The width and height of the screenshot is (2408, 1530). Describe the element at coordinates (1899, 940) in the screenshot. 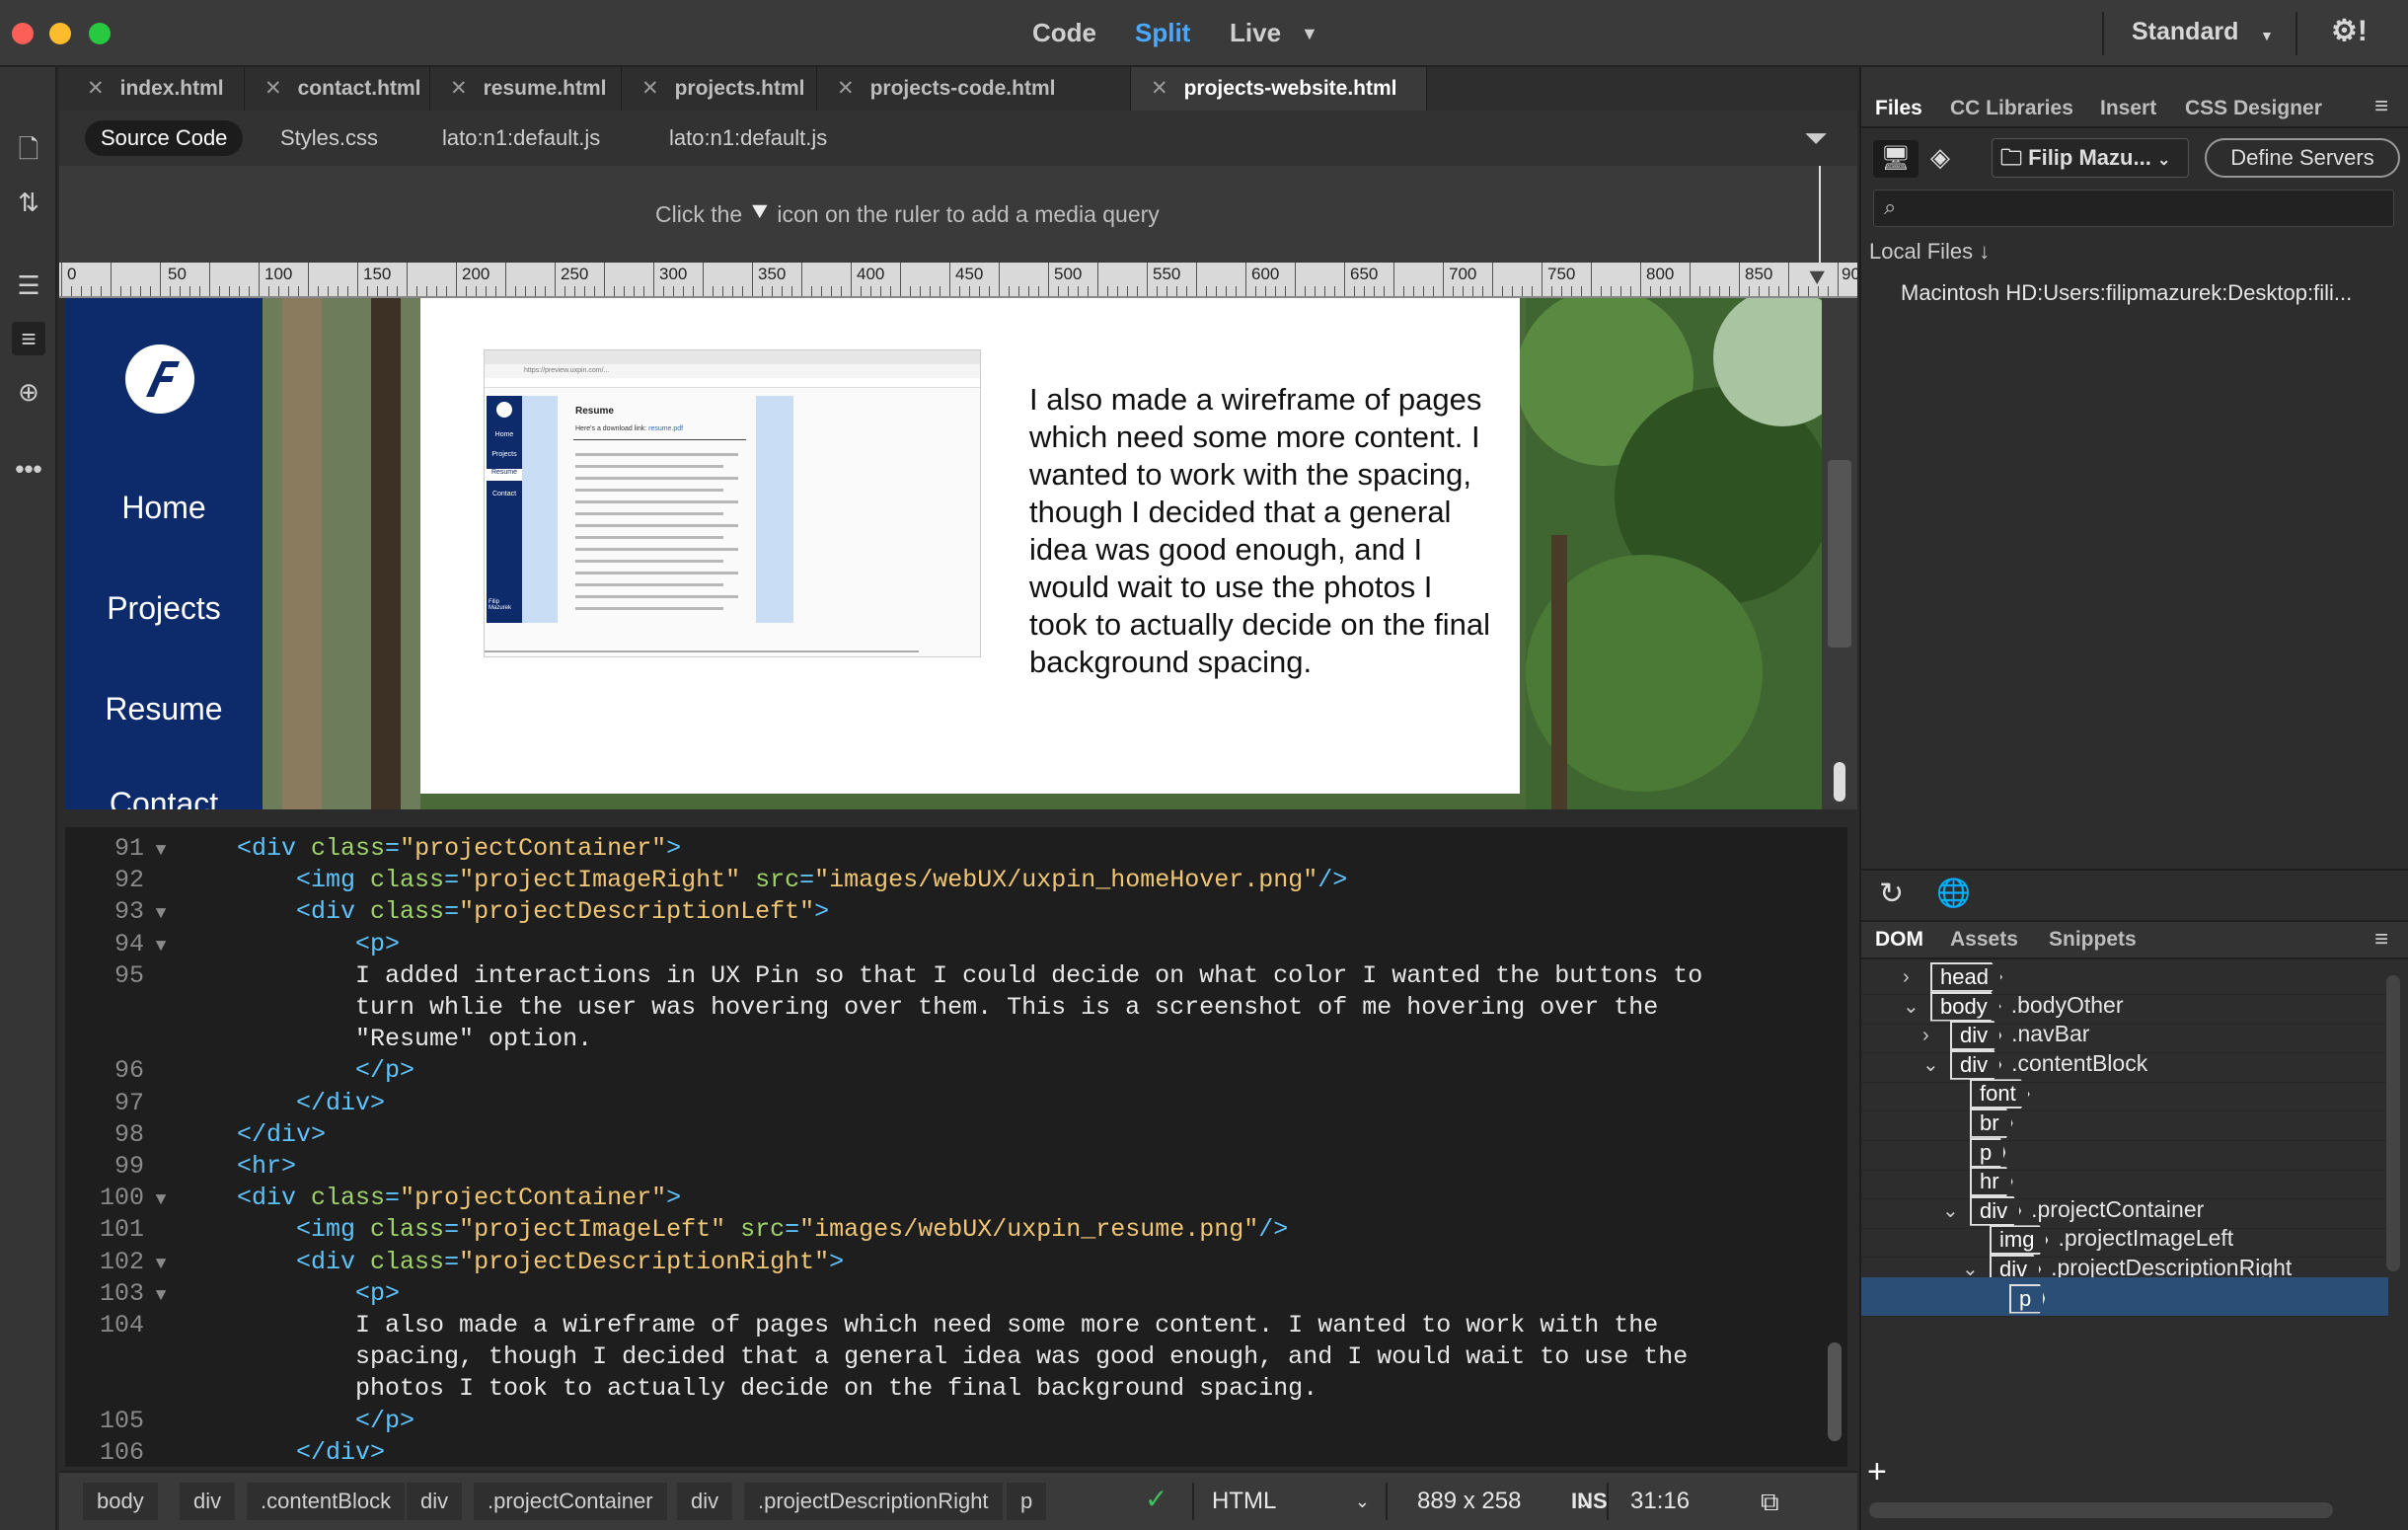

I see `tab-dom: DOM` at that location.